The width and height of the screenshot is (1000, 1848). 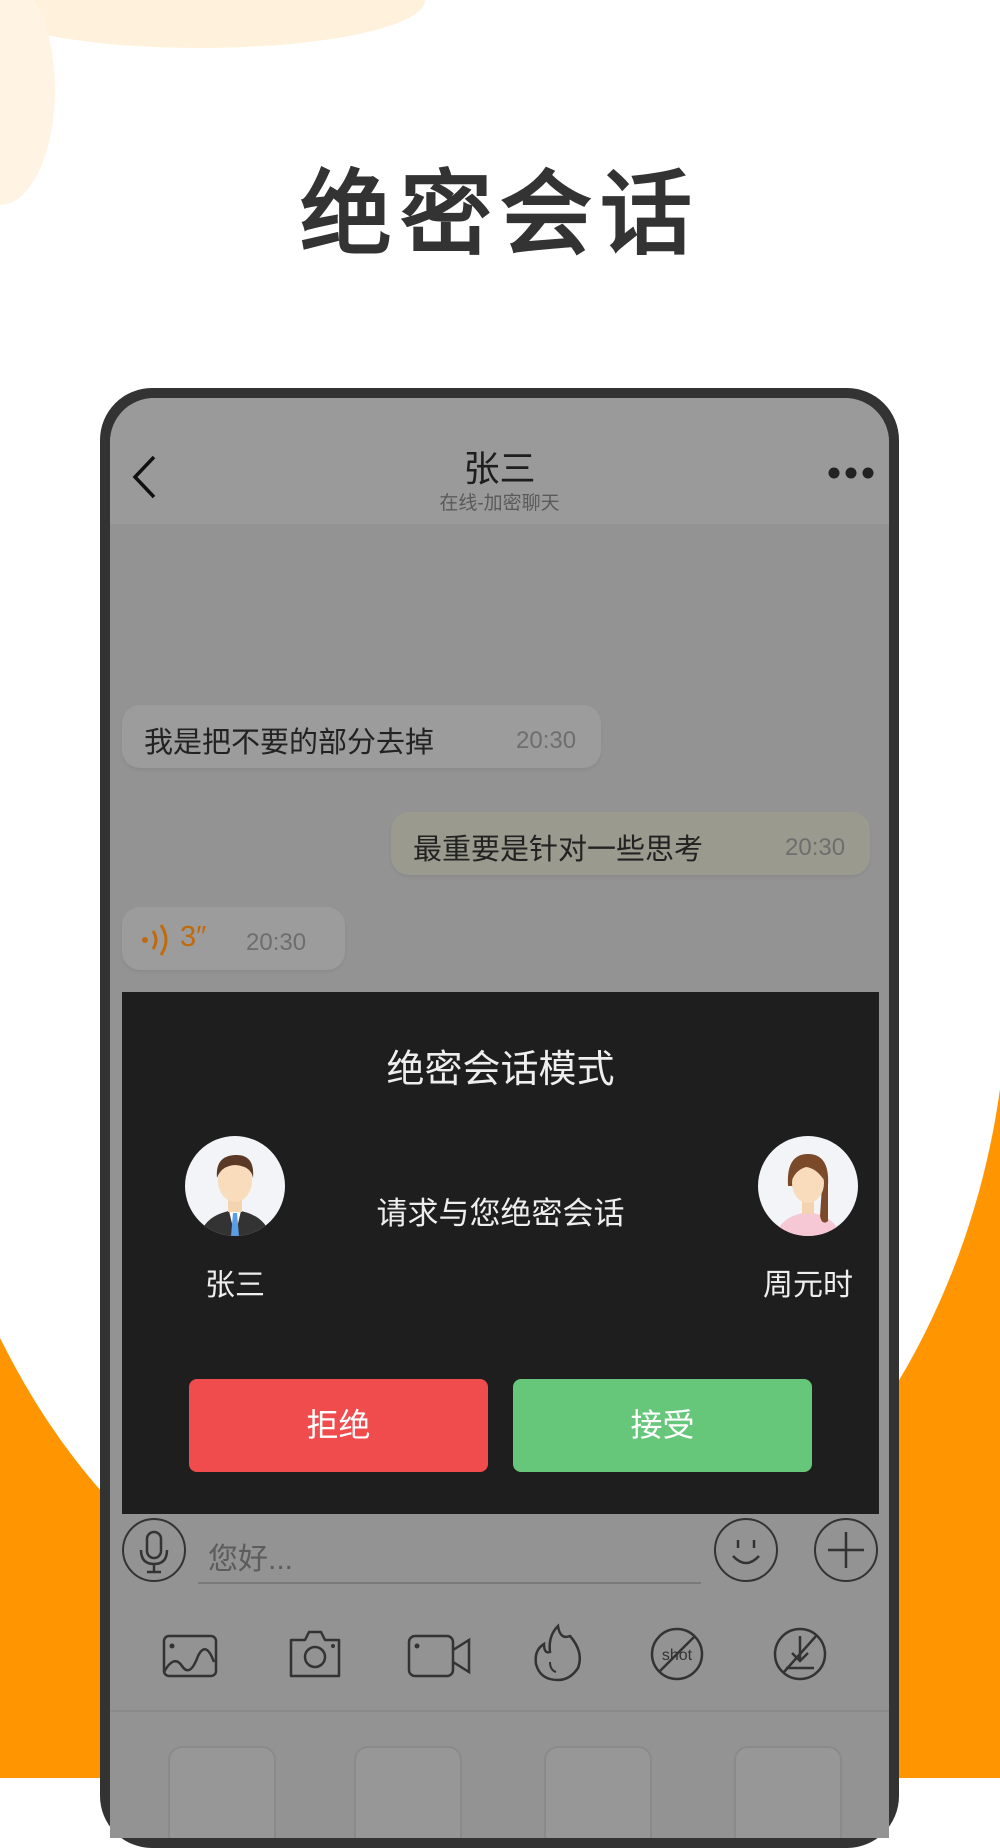 I want to click on no-screenshot-icon: shot, so click(x=677, y=1654).